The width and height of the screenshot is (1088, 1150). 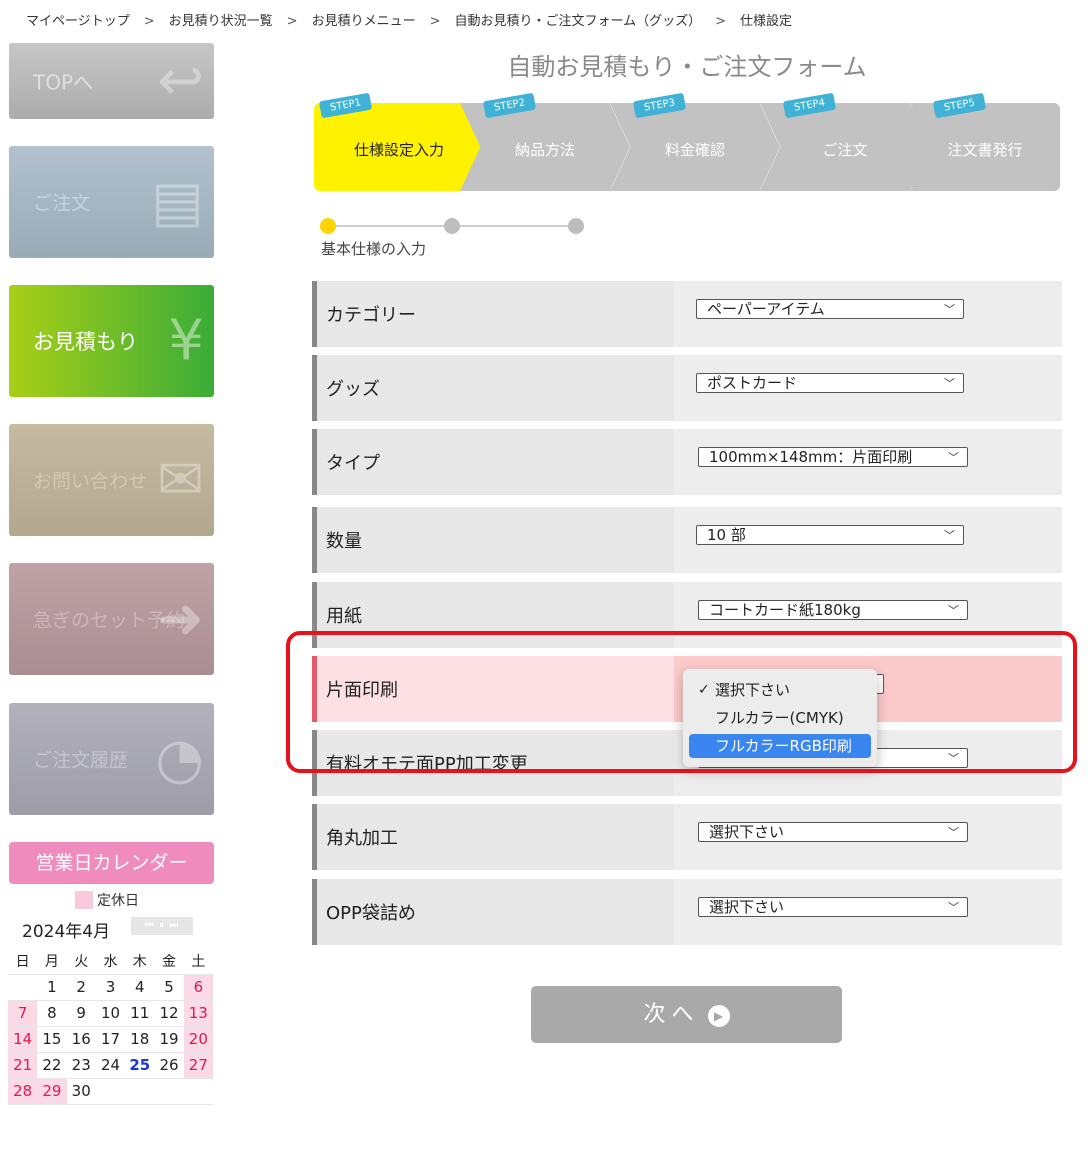 I want to click on calendar-day: 25, so click(x=140, y=1065).